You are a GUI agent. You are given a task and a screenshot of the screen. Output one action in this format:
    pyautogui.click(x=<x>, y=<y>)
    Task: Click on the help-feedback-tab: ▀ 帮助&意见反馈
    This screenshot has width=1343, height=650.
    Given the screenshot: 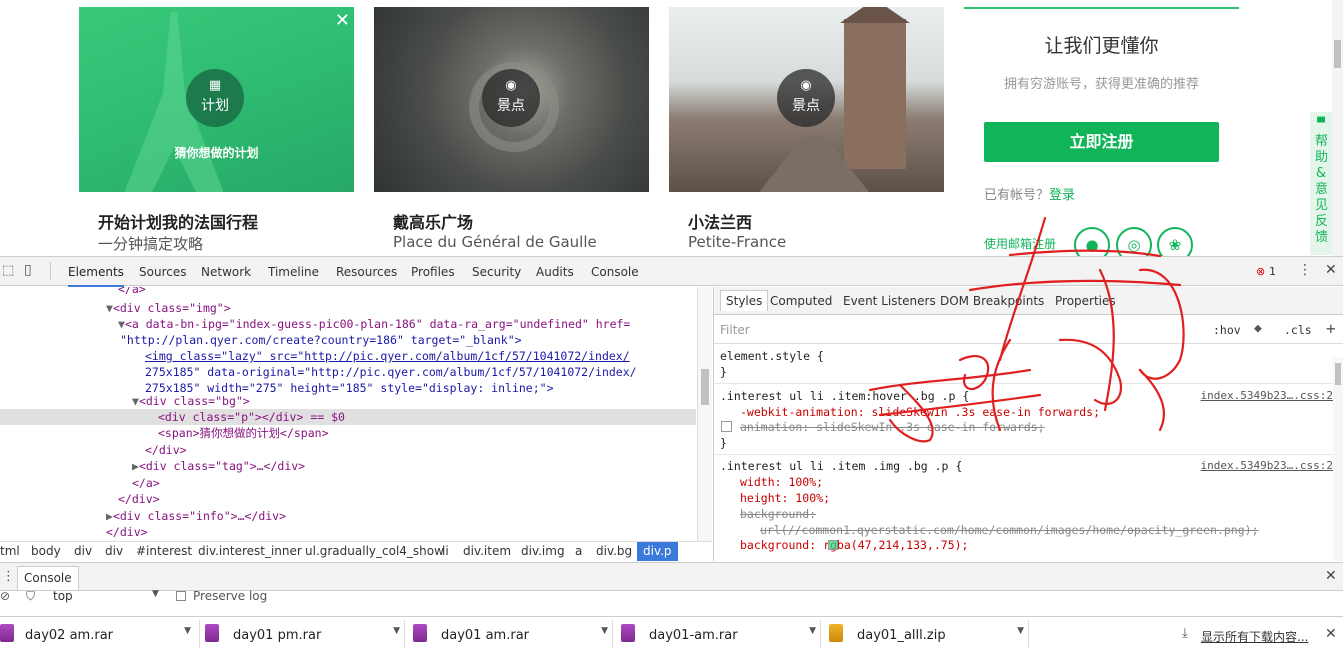 What is the action you would take?
    pyautogui.click(x=1321, y=183)
    